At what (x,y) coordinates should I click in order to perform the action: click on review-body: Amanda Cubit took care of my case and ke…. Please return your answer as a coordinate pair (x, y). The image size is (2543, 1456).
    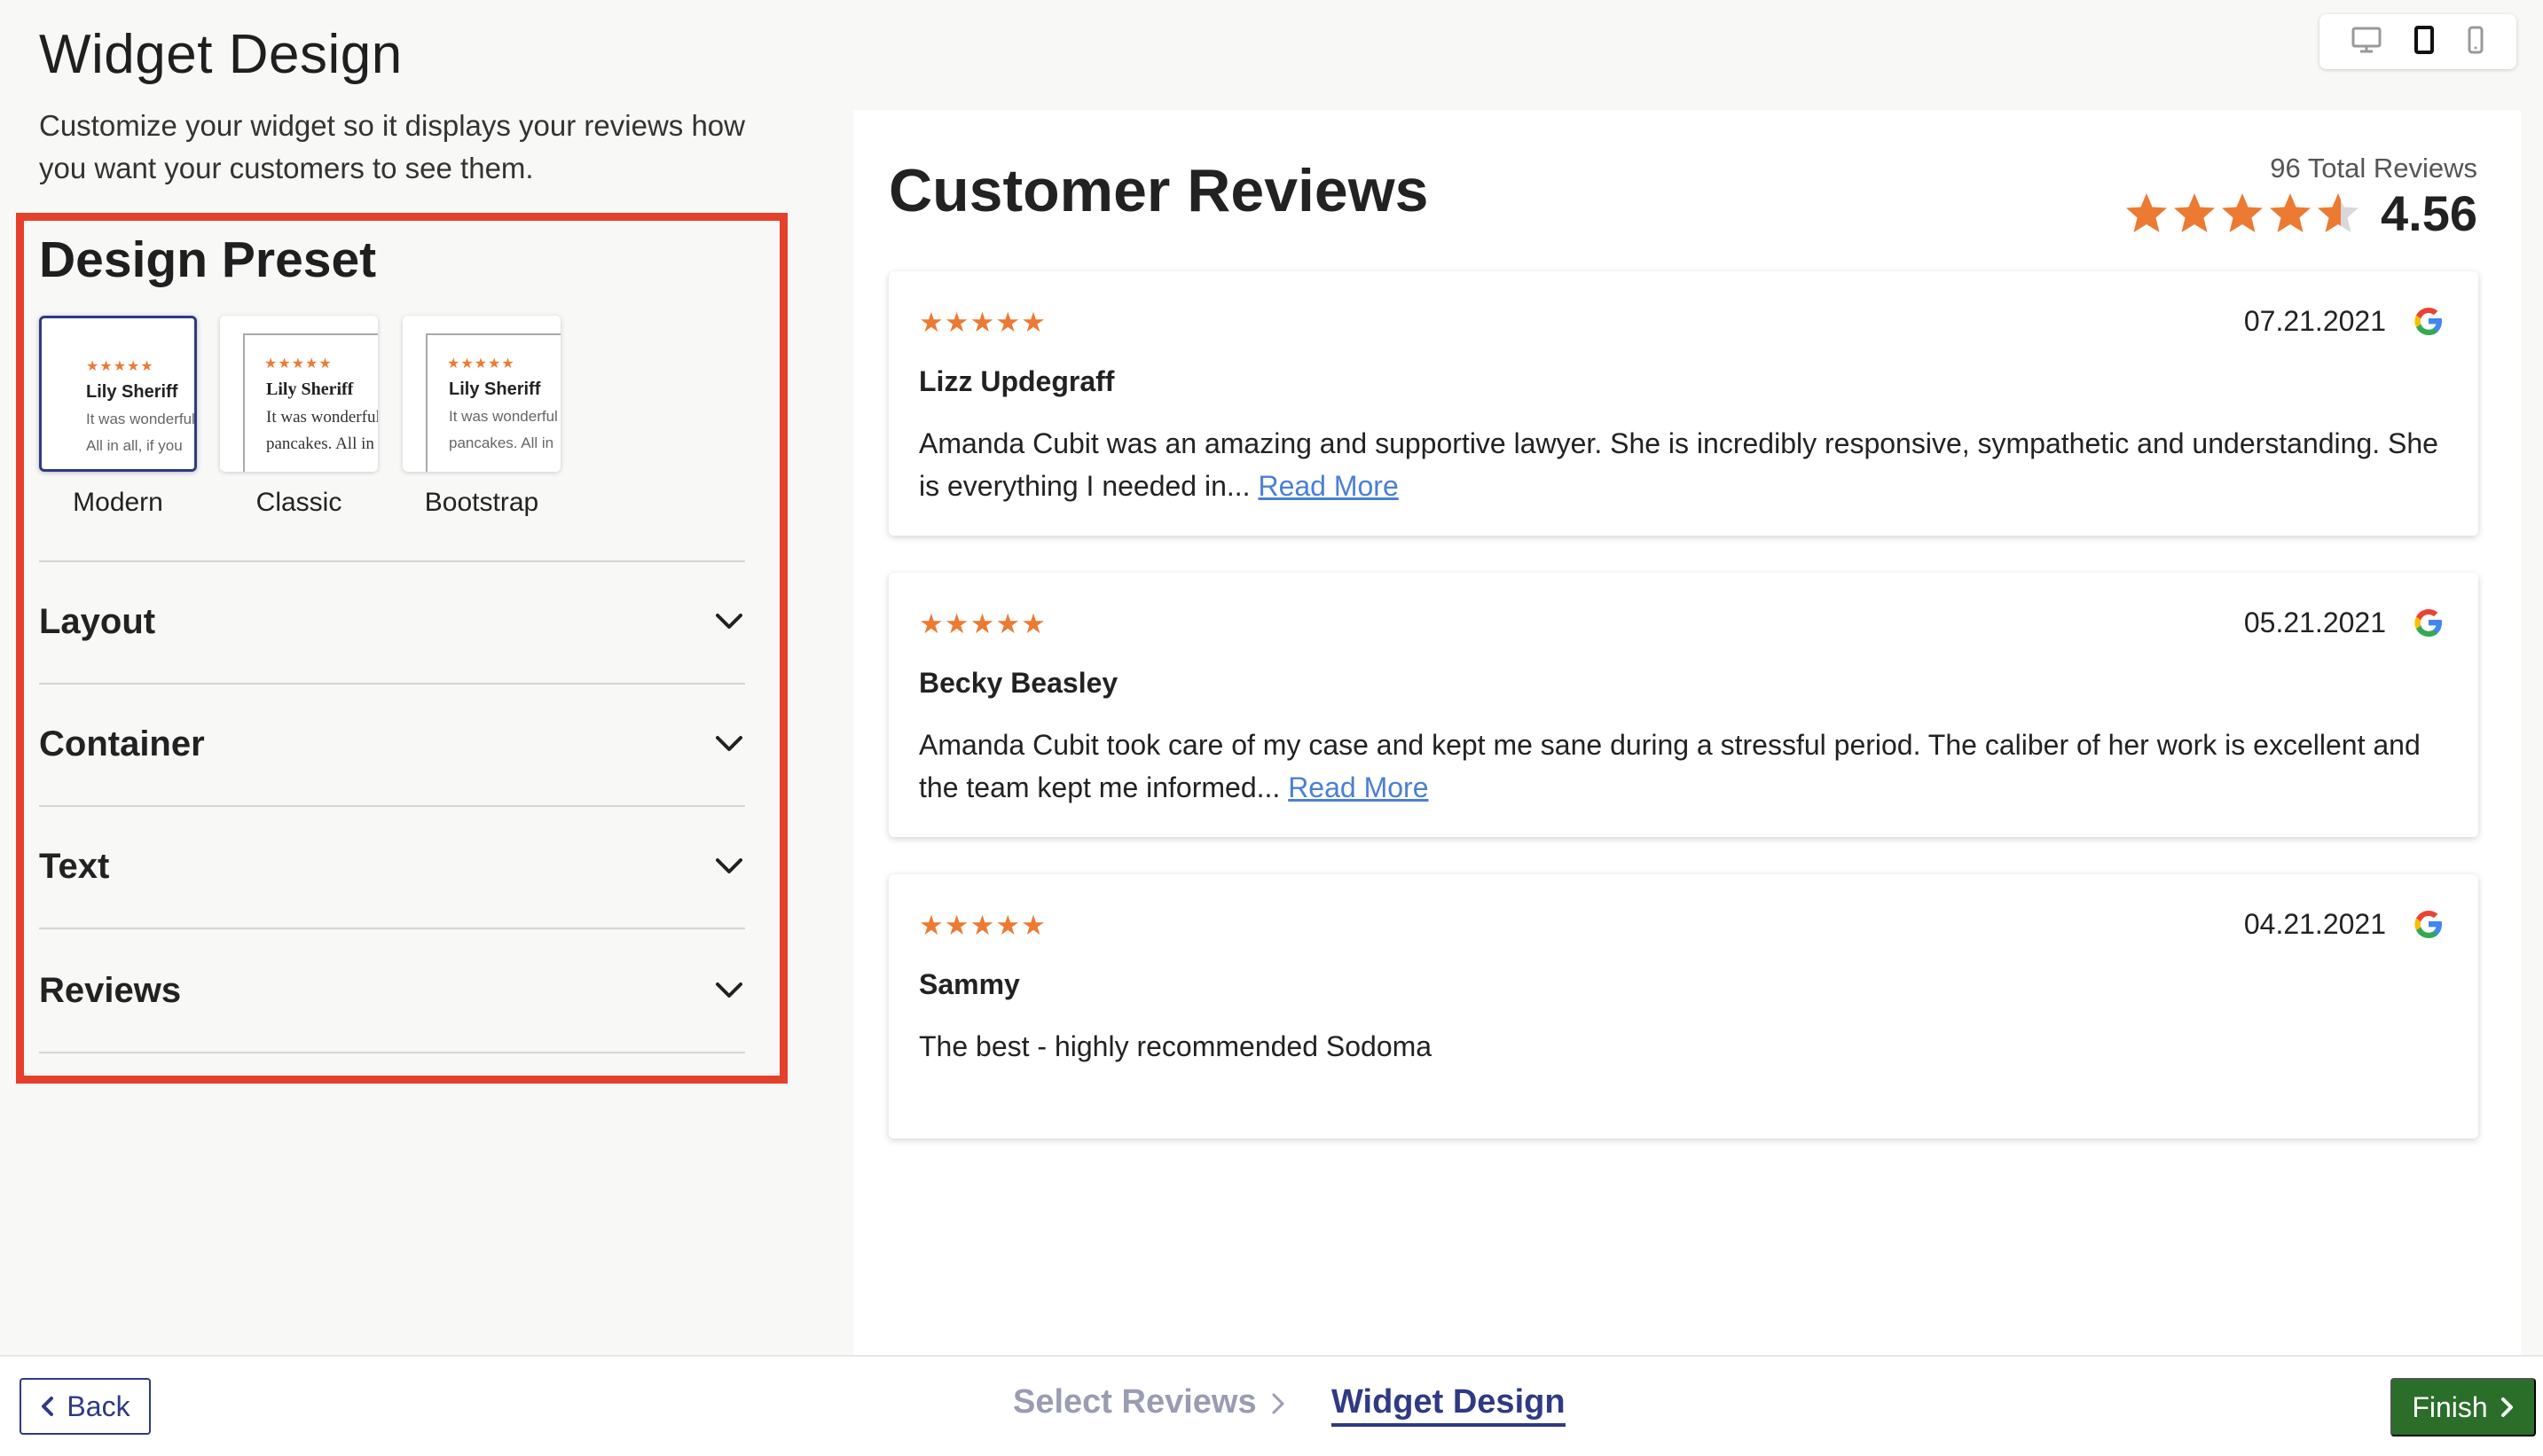
    Looking at the image, I should click on (1686, 766).